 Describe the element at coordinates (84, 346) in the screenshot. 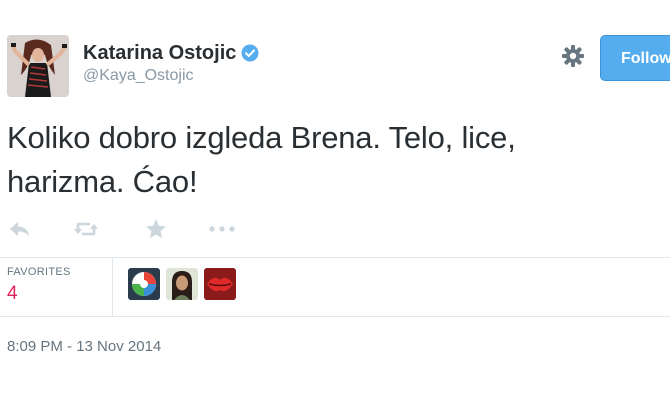

I see `tweet-timestamp: 8:09 PM - 13 Nov 2014` at that location.